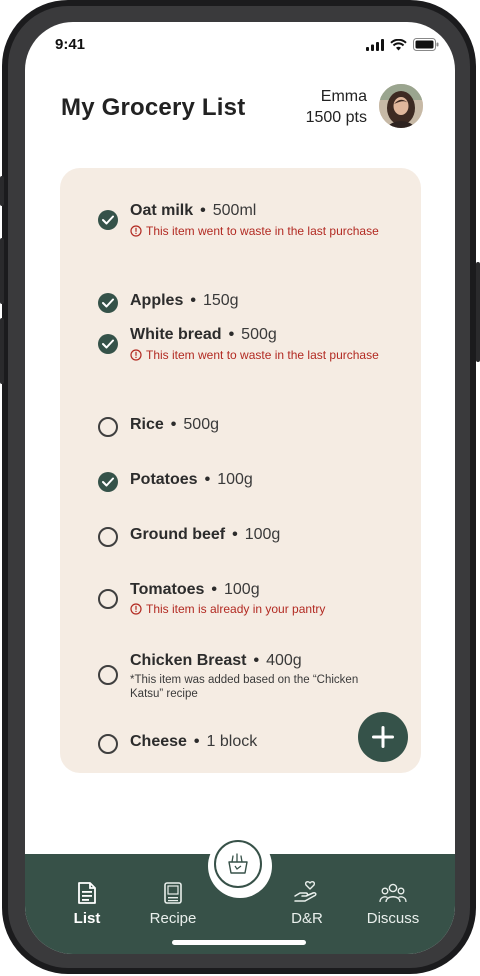  I want to click on status-time: 9:41, so click(70, 44).